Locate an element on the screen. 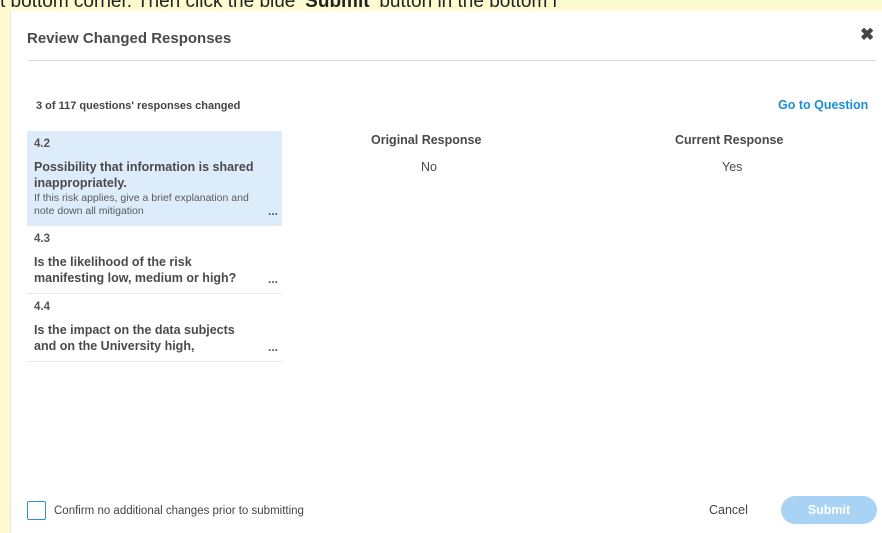 The height and width of the screenshot is (533, 882). original-response-header: Original Response is located at coordinates (426, 140).